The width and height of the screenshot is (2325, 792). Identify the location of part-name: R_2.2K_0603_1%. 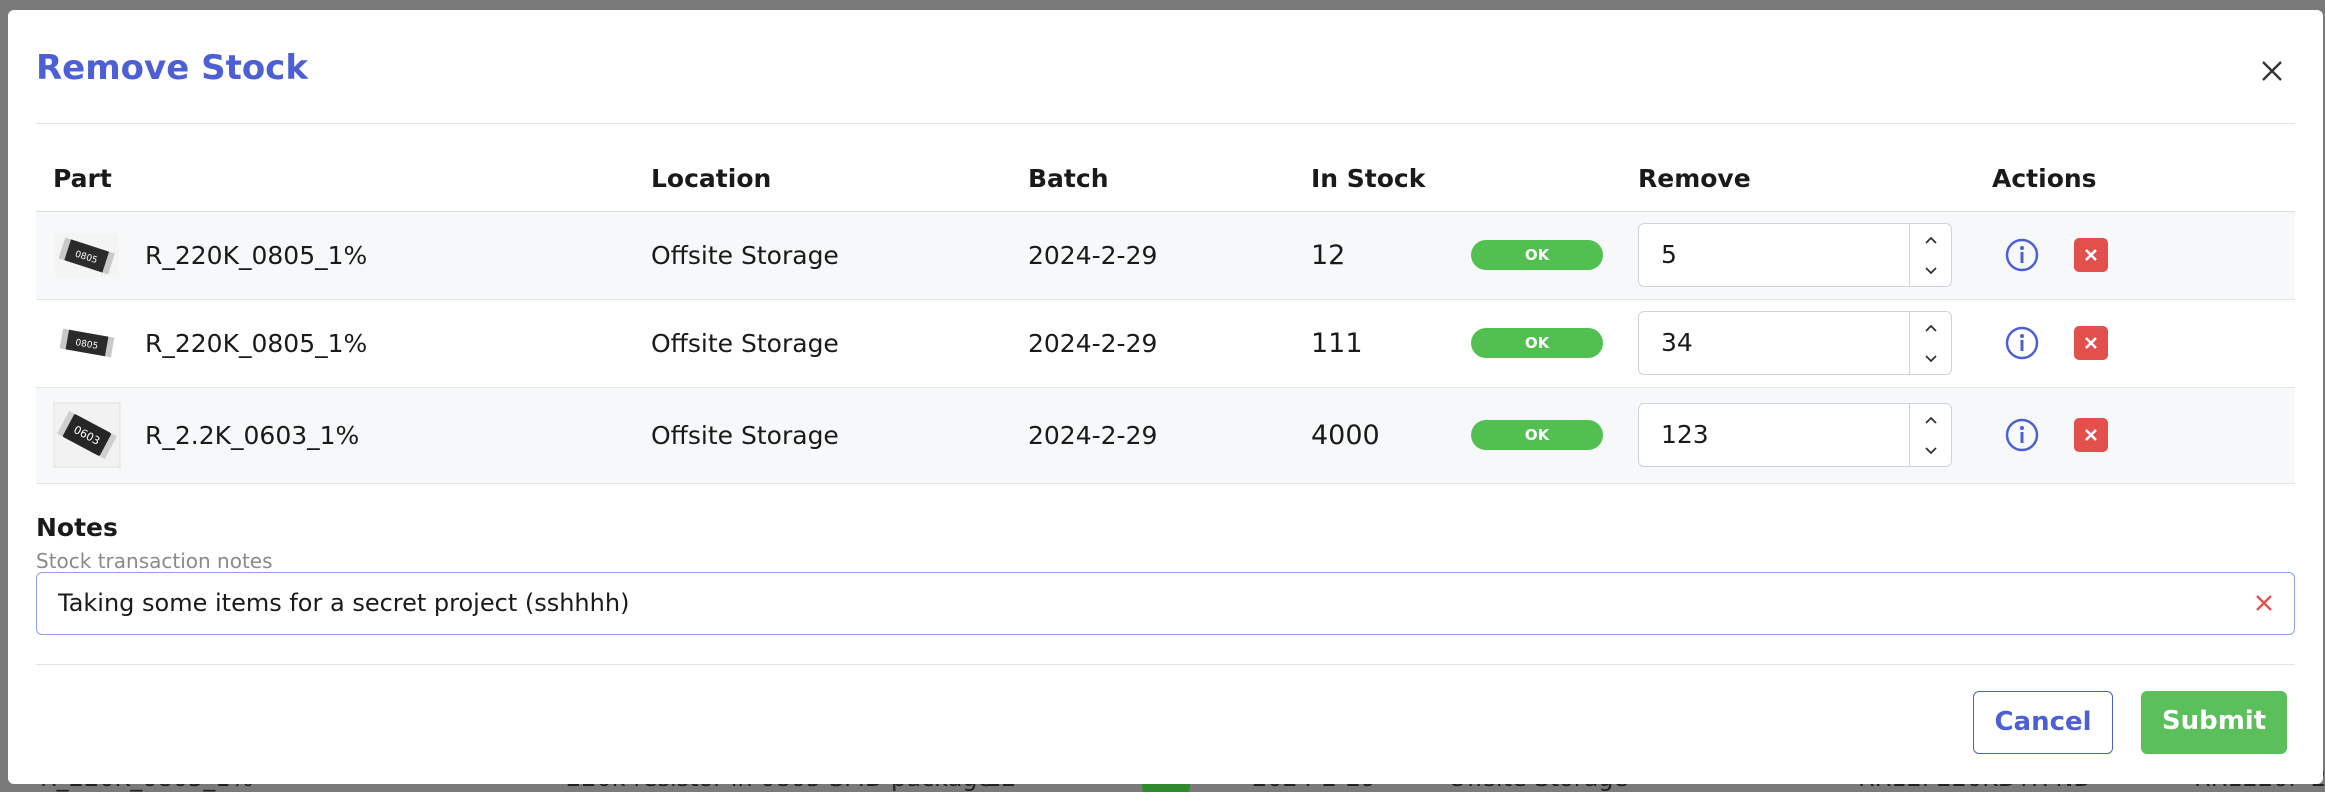
(252, 435).